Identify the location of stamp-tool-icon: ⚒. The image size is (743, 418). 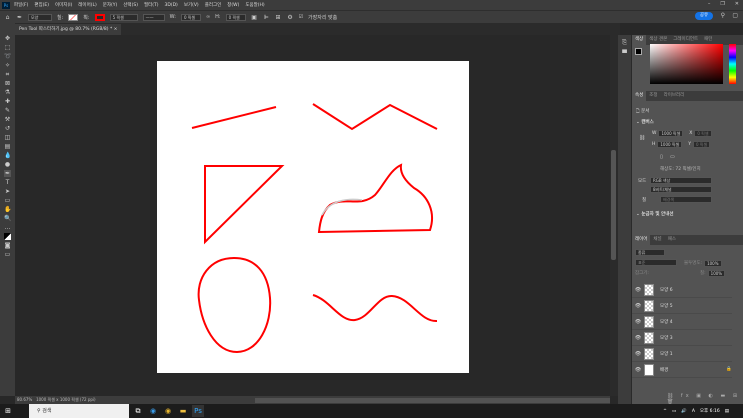
(7, 119).